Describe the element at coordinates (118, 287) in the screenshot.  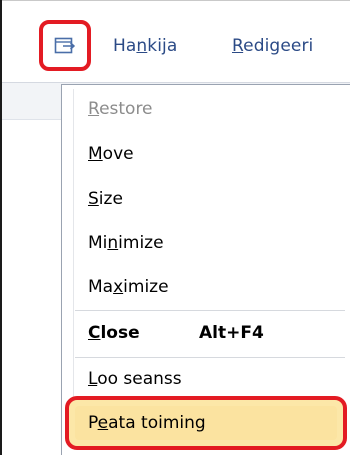
I see `menu-item-maximize-key: x` at that location.